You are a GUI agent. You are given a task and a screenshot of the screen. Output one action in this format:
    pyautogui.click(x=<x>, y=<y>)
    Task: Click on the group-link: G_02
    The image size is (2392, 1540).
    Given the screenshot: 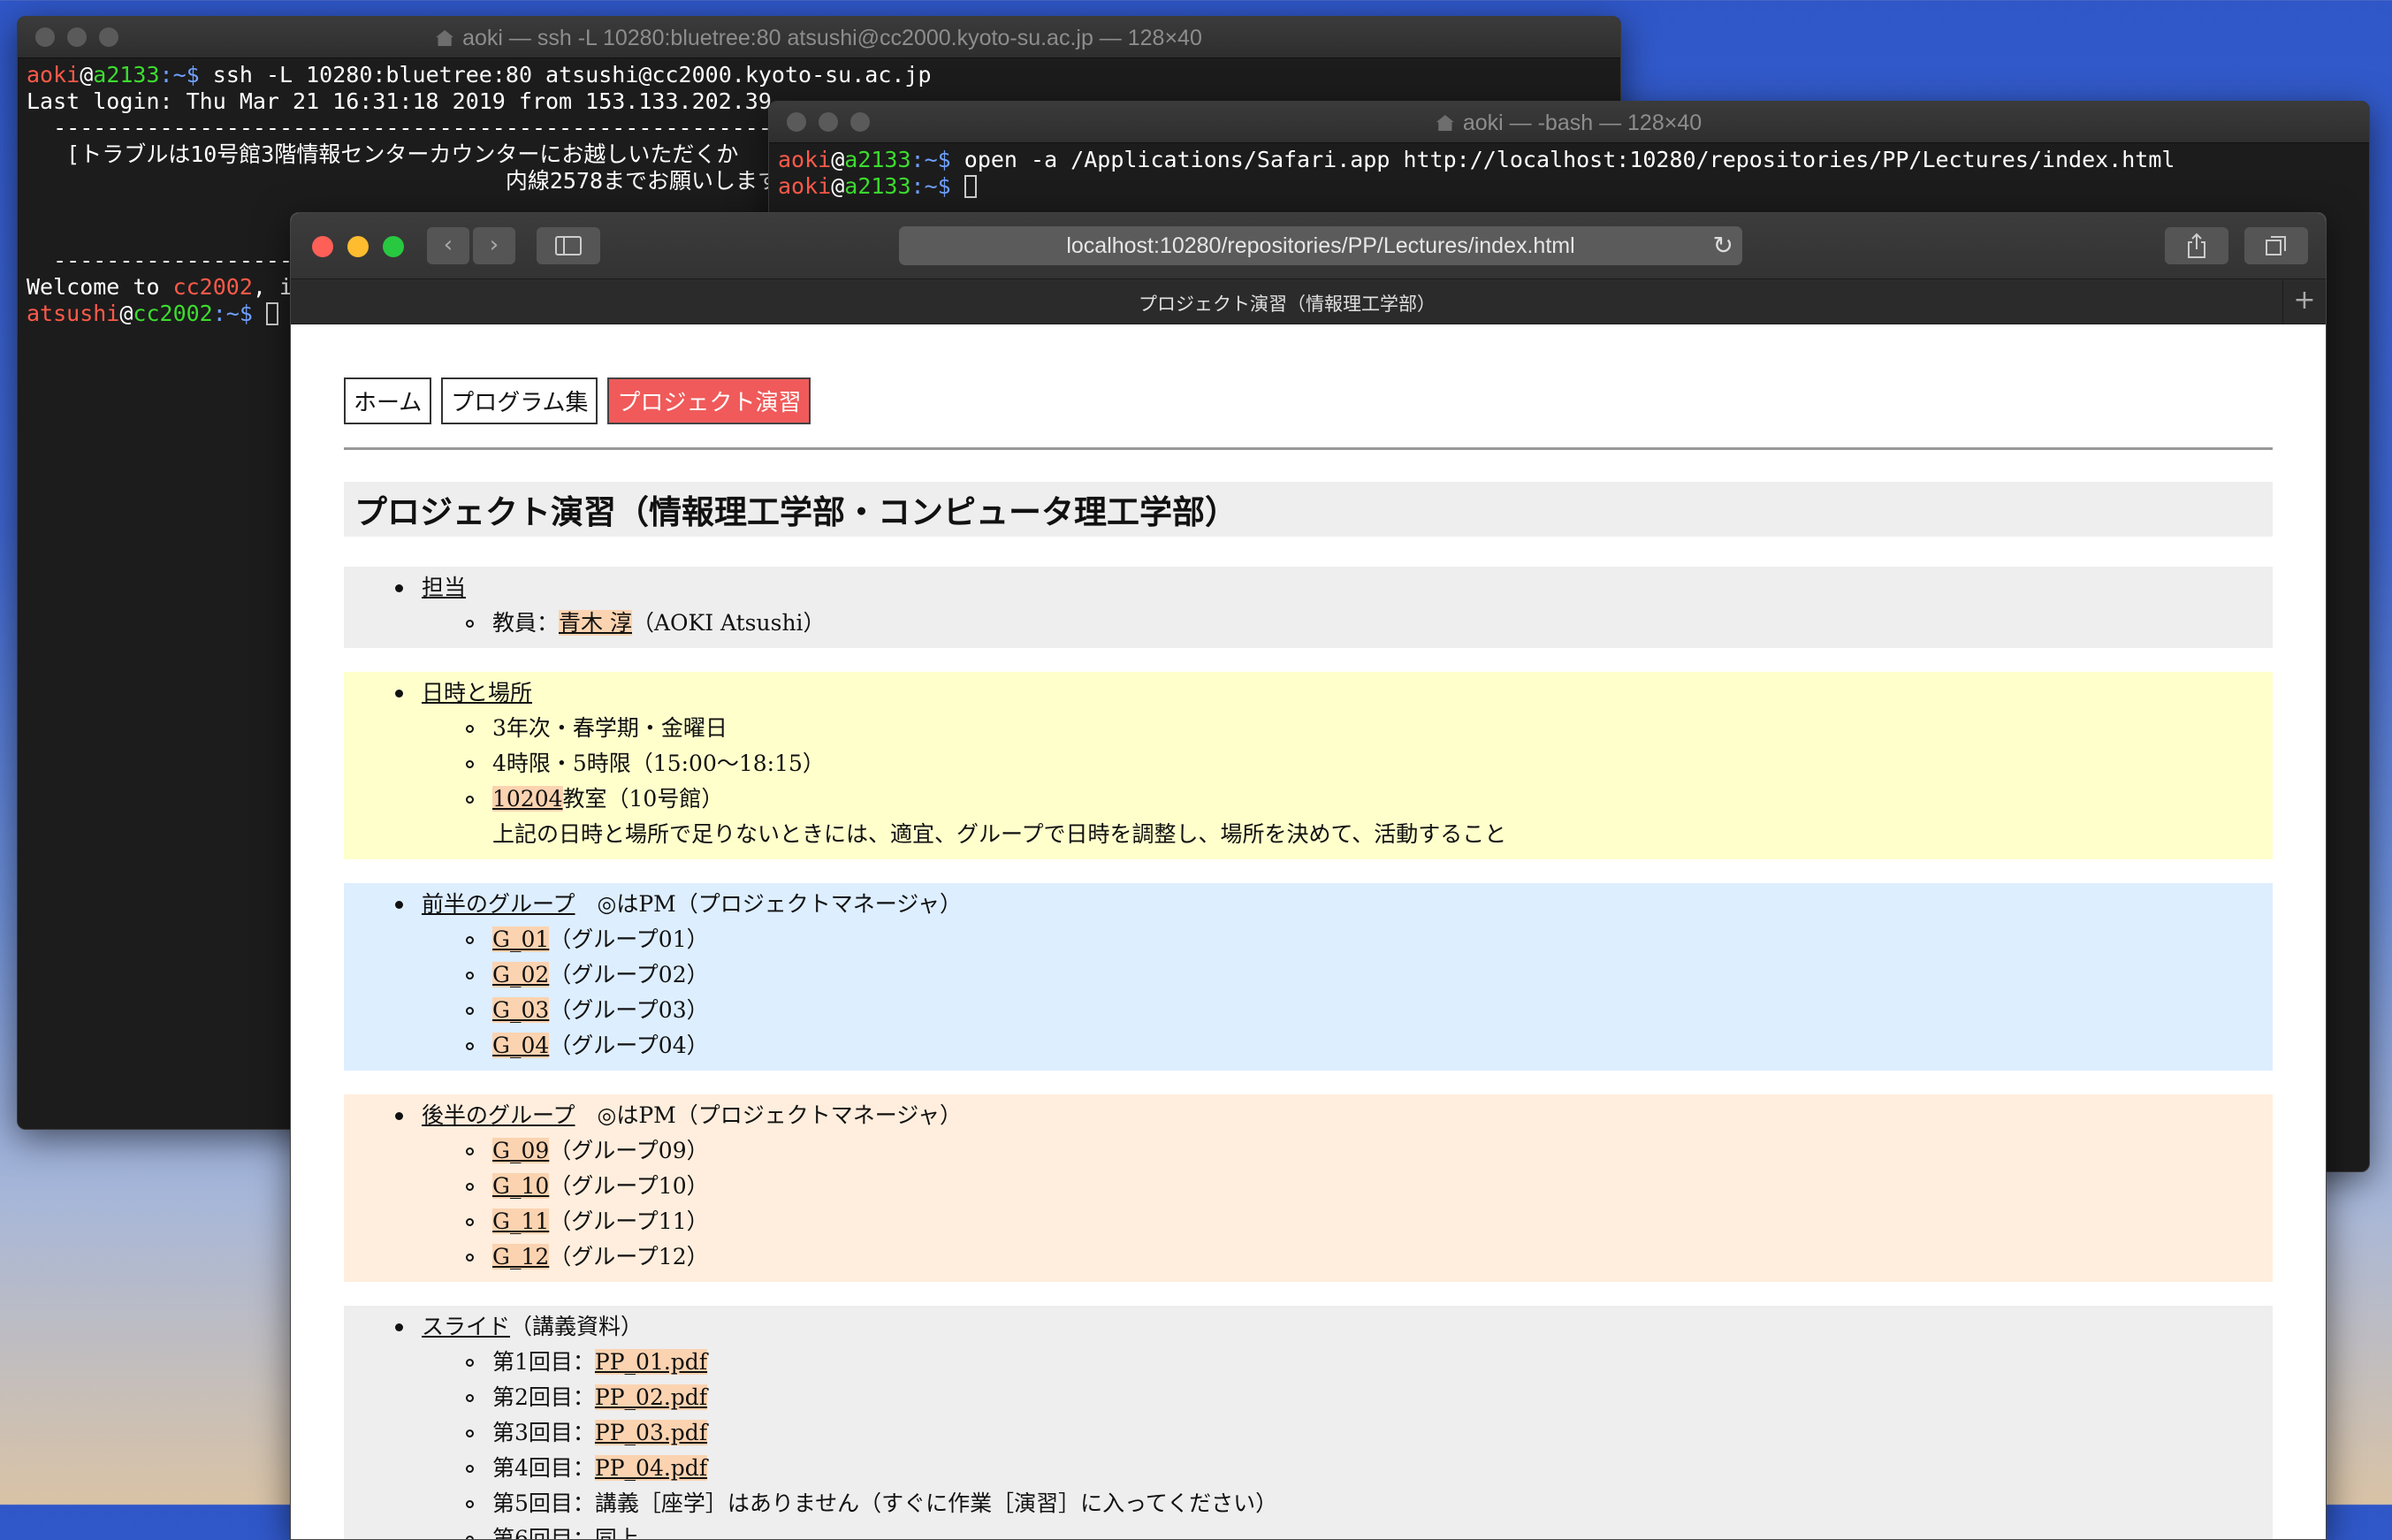 What is the action you would take?
    pyautogui.click(x=521, y=974)
    